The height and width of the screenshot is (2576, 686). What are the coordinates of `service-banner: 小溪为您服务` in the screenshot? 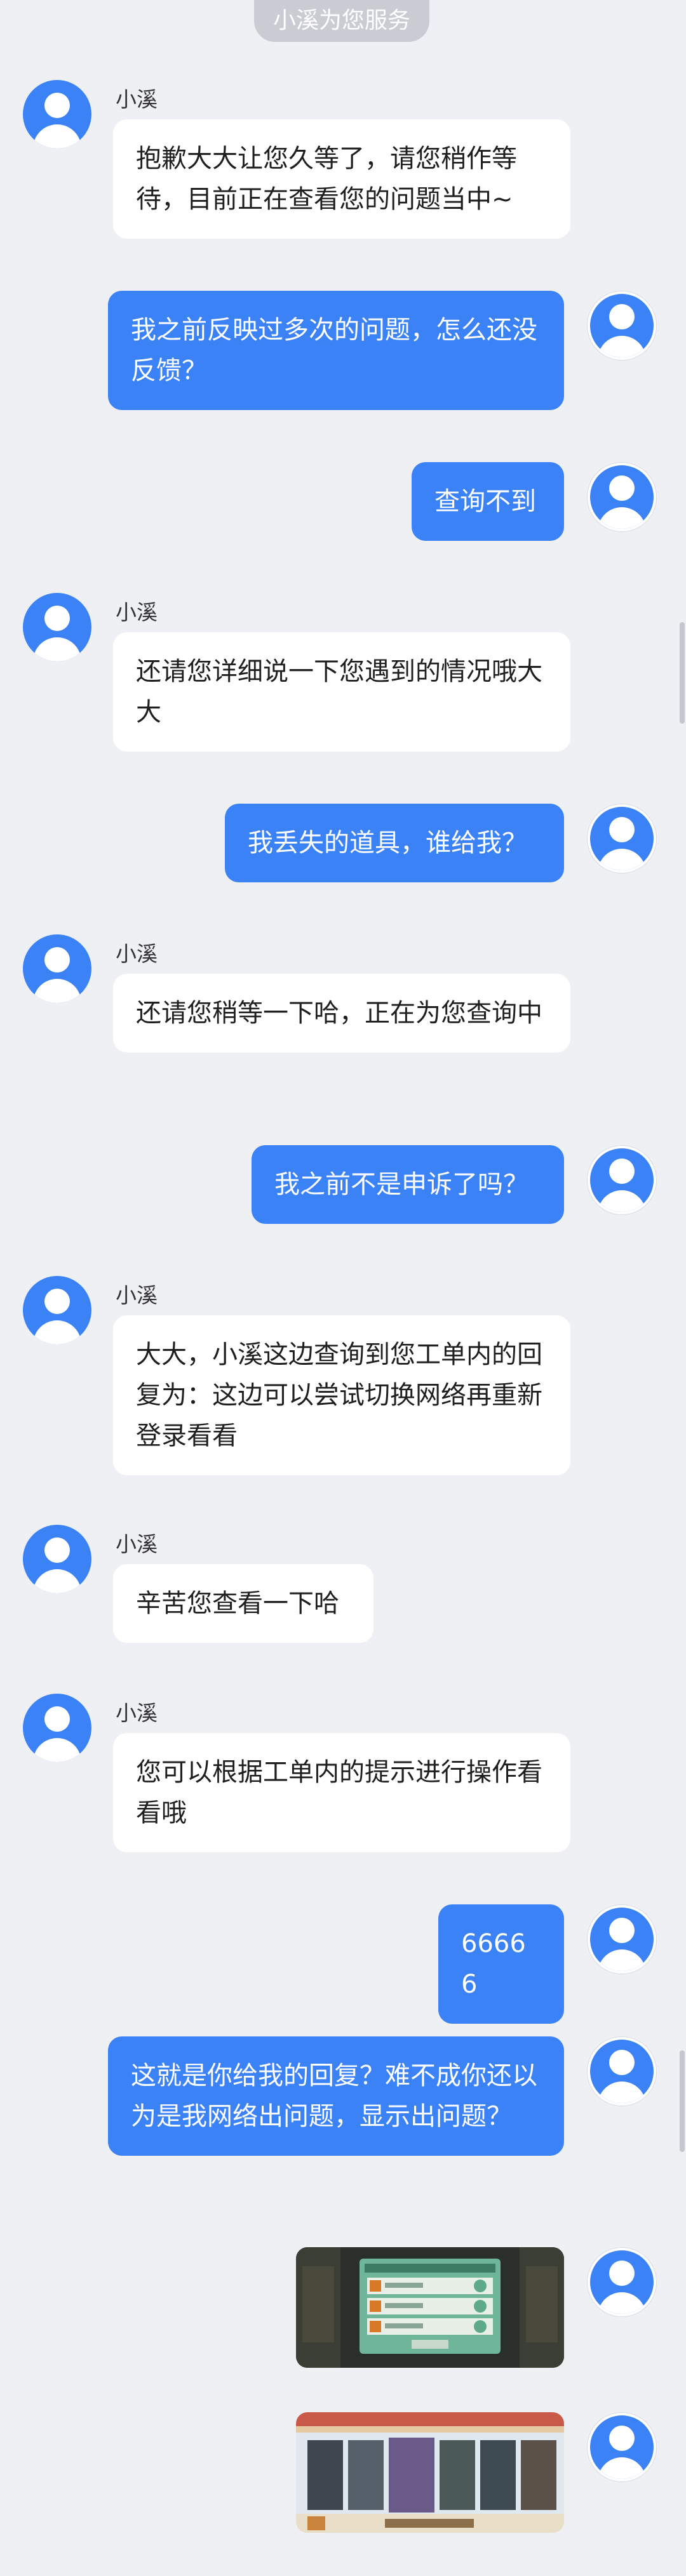 It's located at (342, 21).